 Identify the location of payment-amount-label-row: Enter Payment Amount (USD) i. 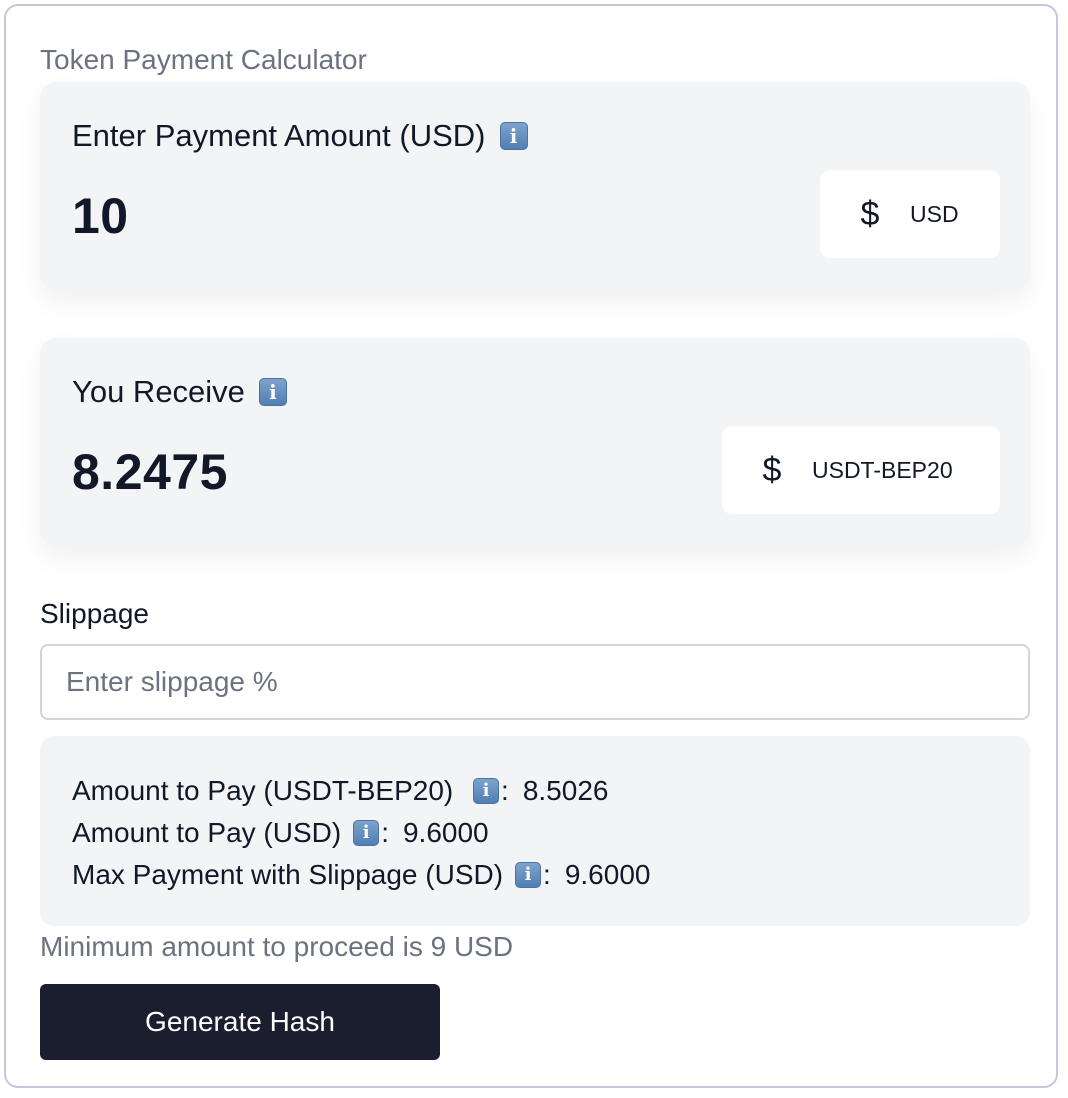
(300, 136).